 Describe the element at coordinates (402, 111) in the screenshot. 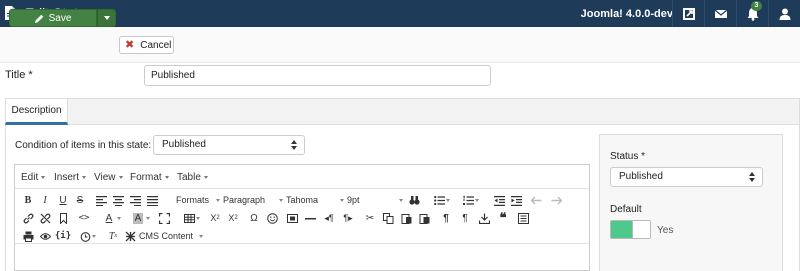

I see `tab-bar` at that location.